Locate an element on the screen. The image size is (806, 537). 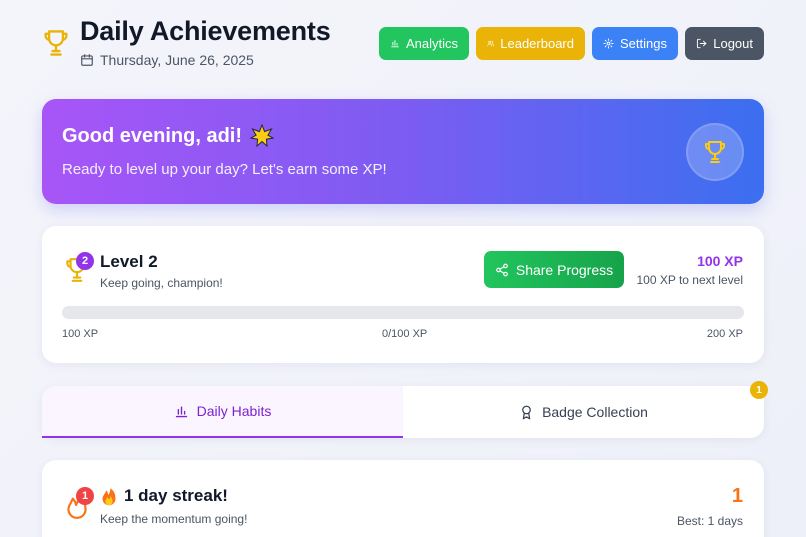
tab-daily-habits-label: Daily Habits is located at coordinates (234, 411).